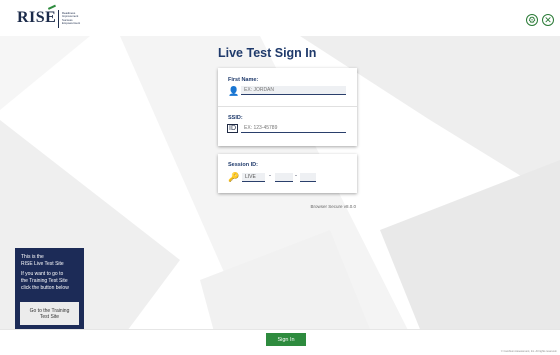 This screenshot has width=560, height=355. What do you see at coordinates (234, 91) in the screenshot?
I see `person-icon: 👤` at bounding box center [234, 91].